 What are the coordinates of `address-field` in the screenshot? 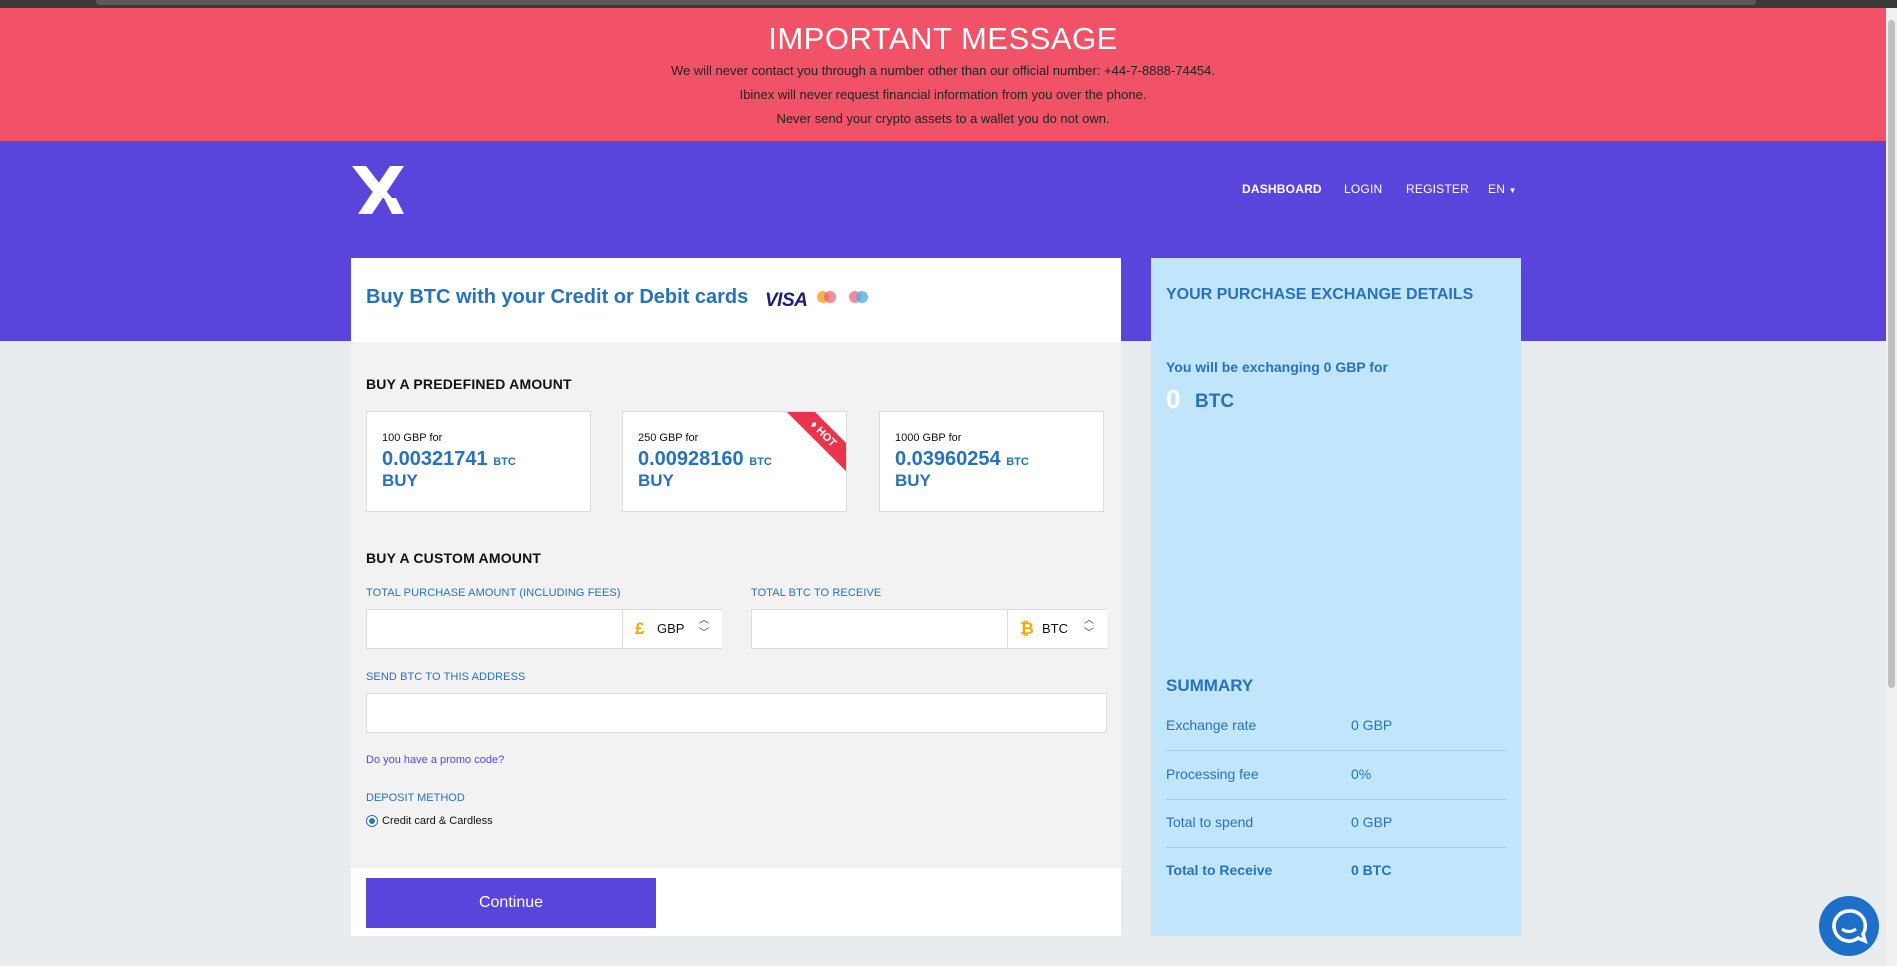 It's located at (736, 713).